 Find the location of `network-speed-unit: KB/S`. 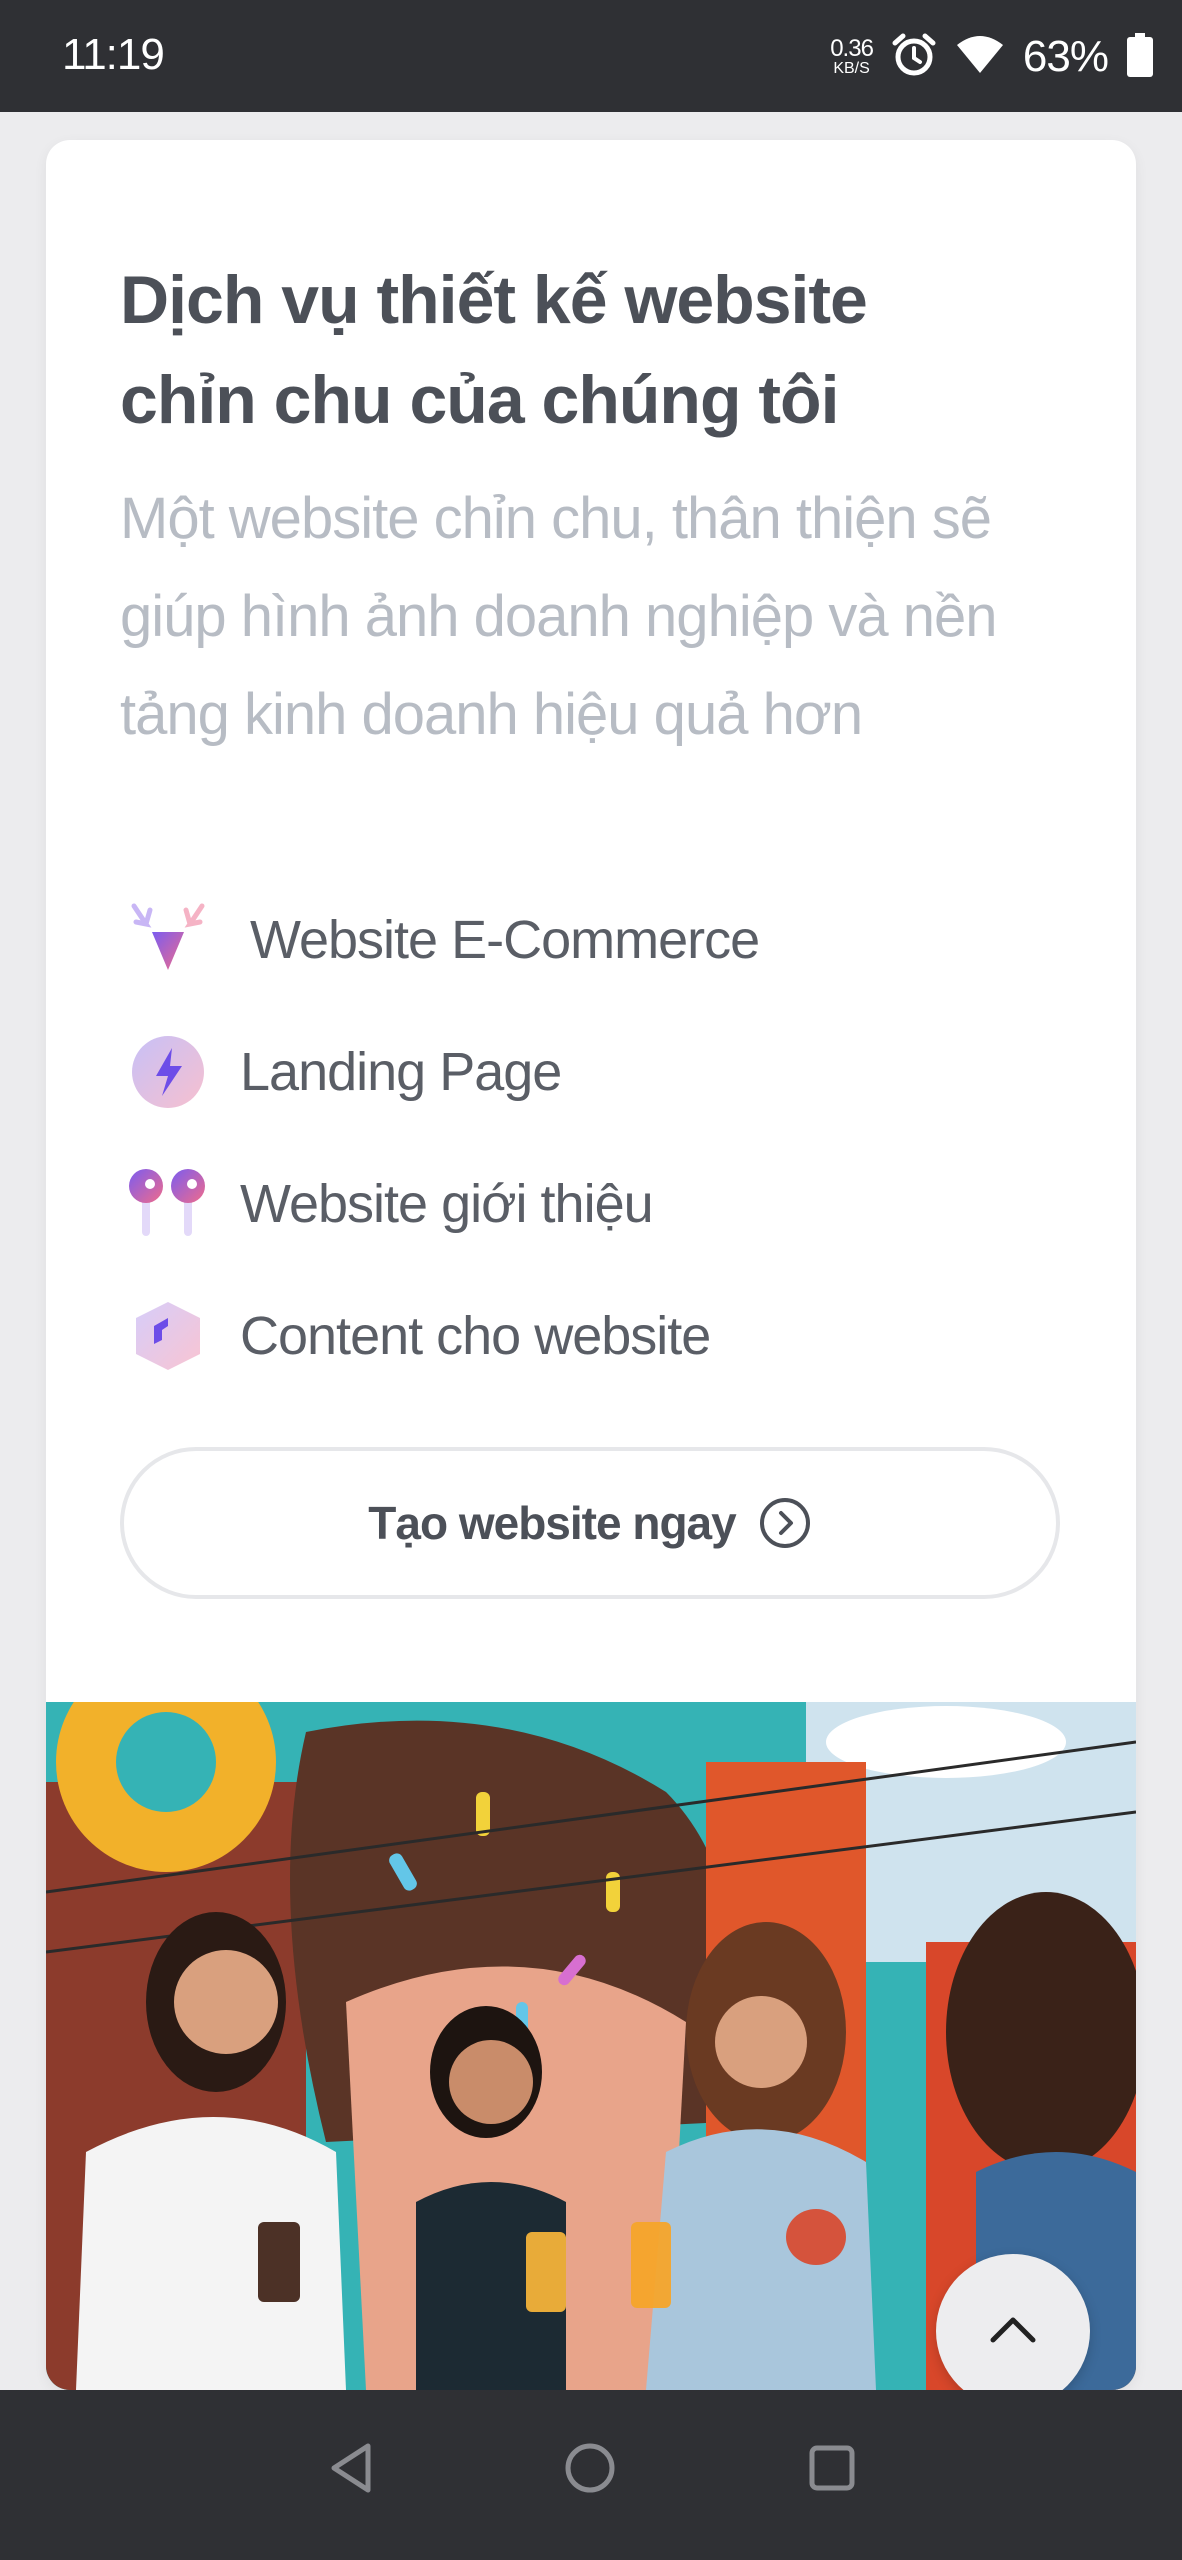

network-speed-unit: KB/S is located at coordinates (851, 68).